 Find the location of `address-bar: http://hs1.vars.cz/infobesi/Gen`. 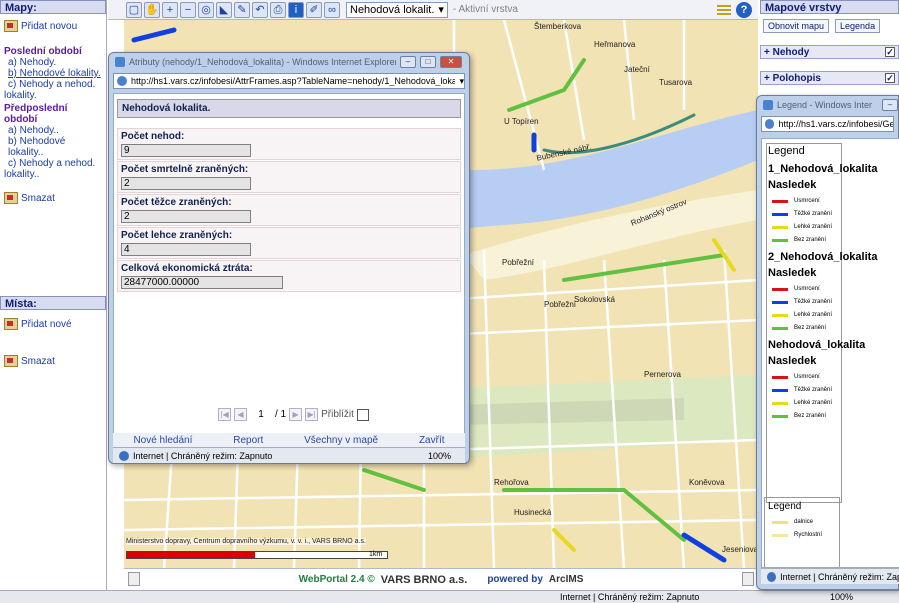

address-bar: http://hs1.vars.cz/infobesi/Gen is located at coordinates (827, 124).